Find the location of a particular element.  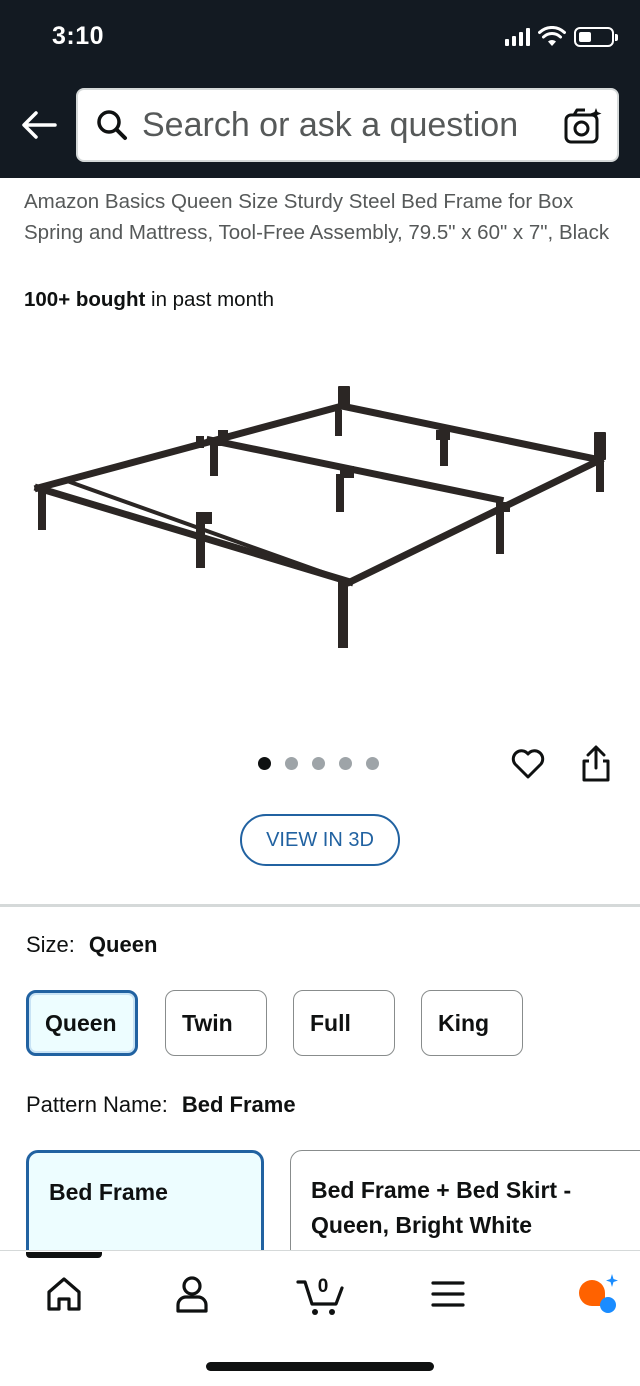

top-bar: 3:10 is located at coordinates (320, 89).